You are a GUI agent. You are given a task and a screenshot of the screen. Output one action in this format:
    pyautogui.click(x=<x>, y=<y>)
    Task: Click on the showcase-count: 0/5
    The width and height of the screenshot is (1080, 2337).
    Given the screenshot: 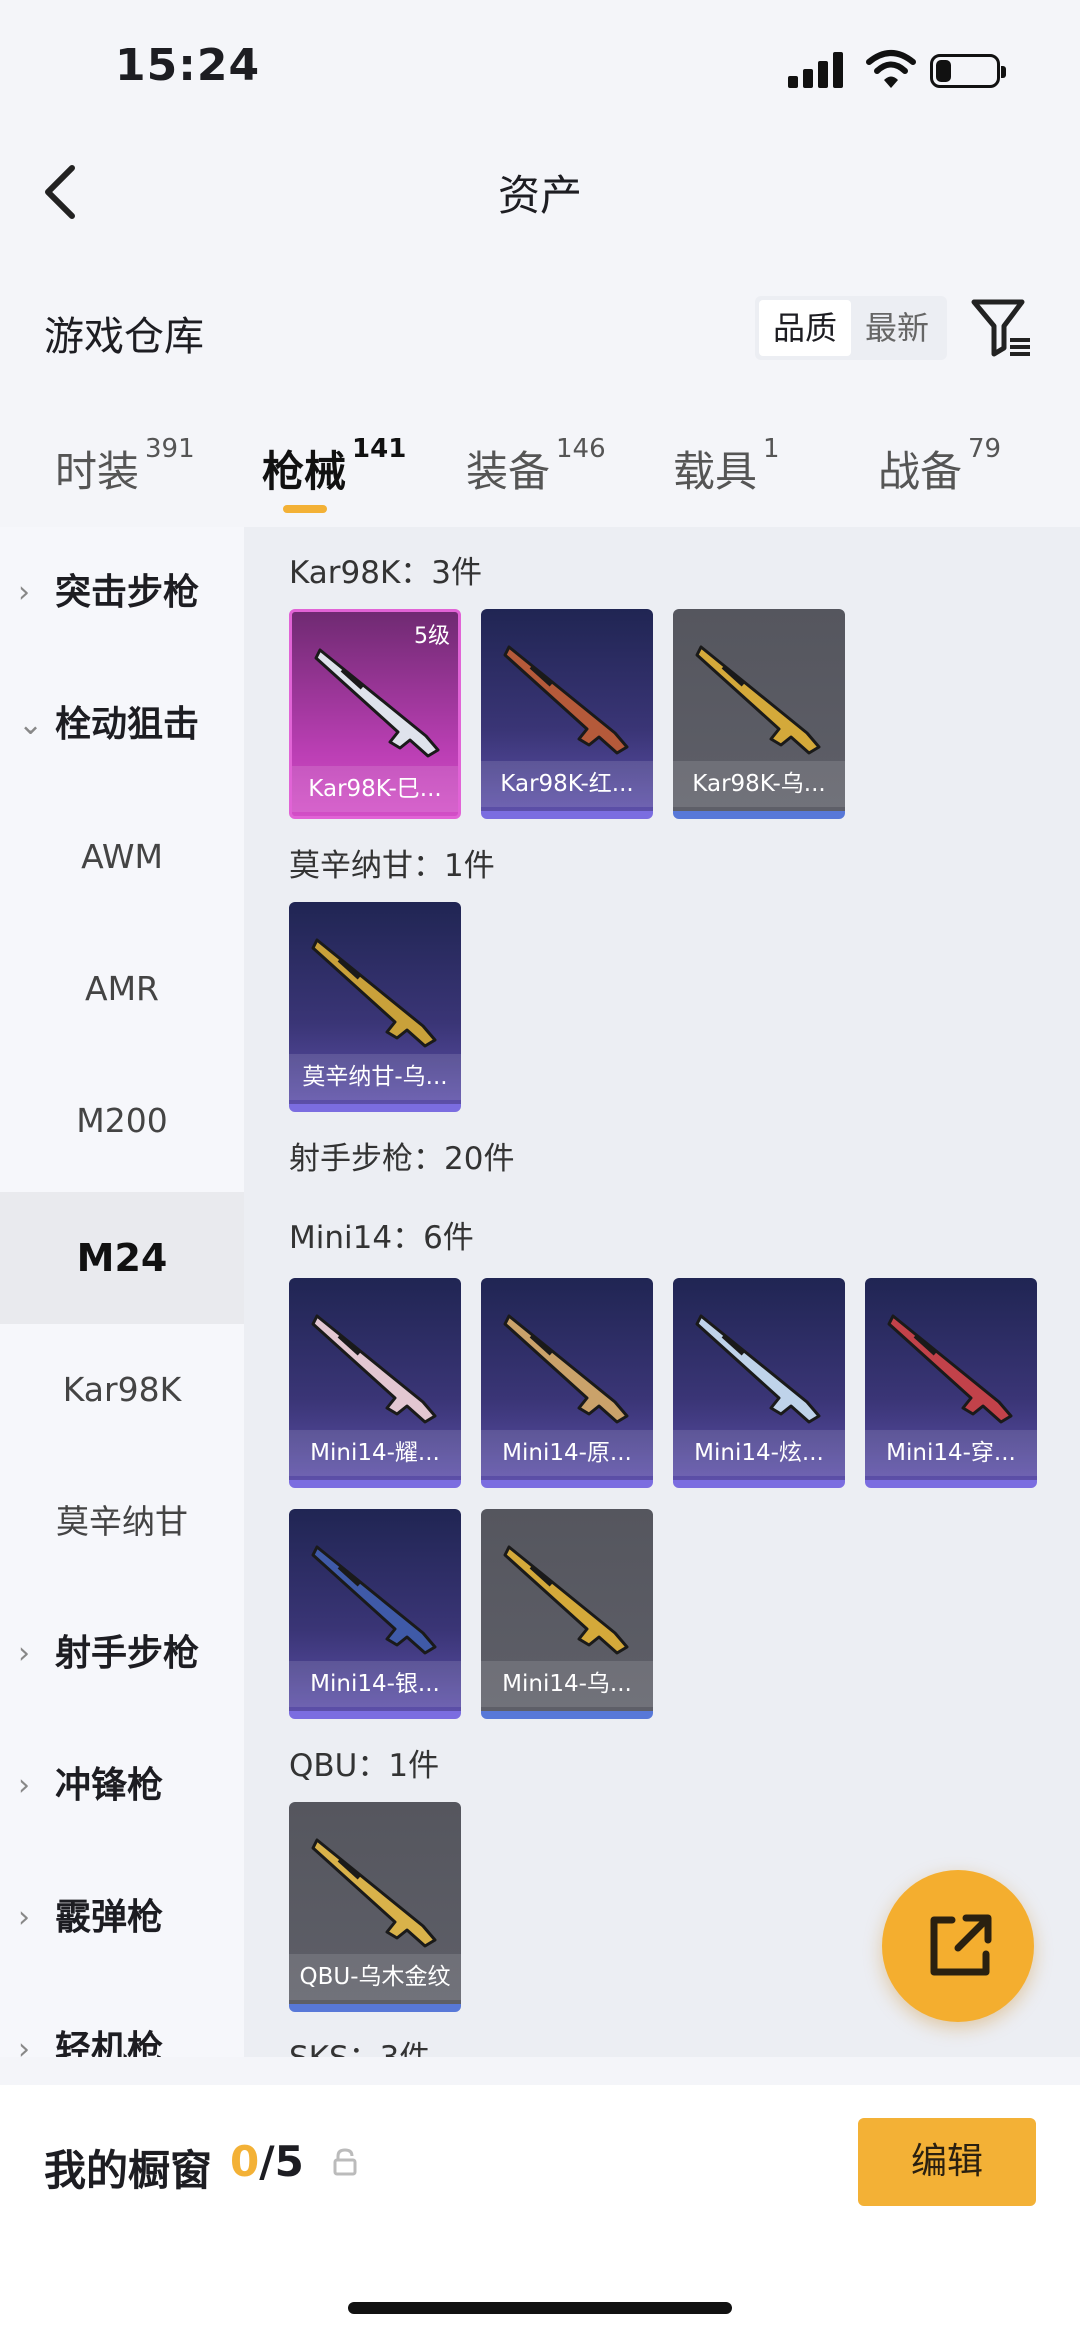 What is the action you would take?
    pyautogui.click(x=267, y=2161)
    